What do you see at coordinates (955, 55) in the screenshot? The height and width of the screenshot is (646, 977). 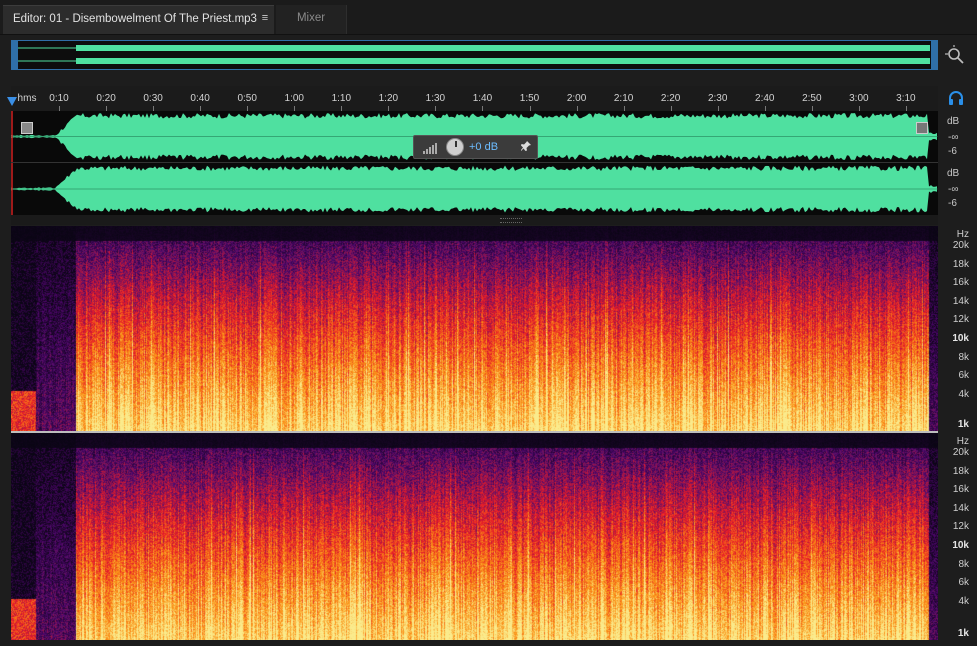 I see `zoom-icon` at bounding box center [955, 55].